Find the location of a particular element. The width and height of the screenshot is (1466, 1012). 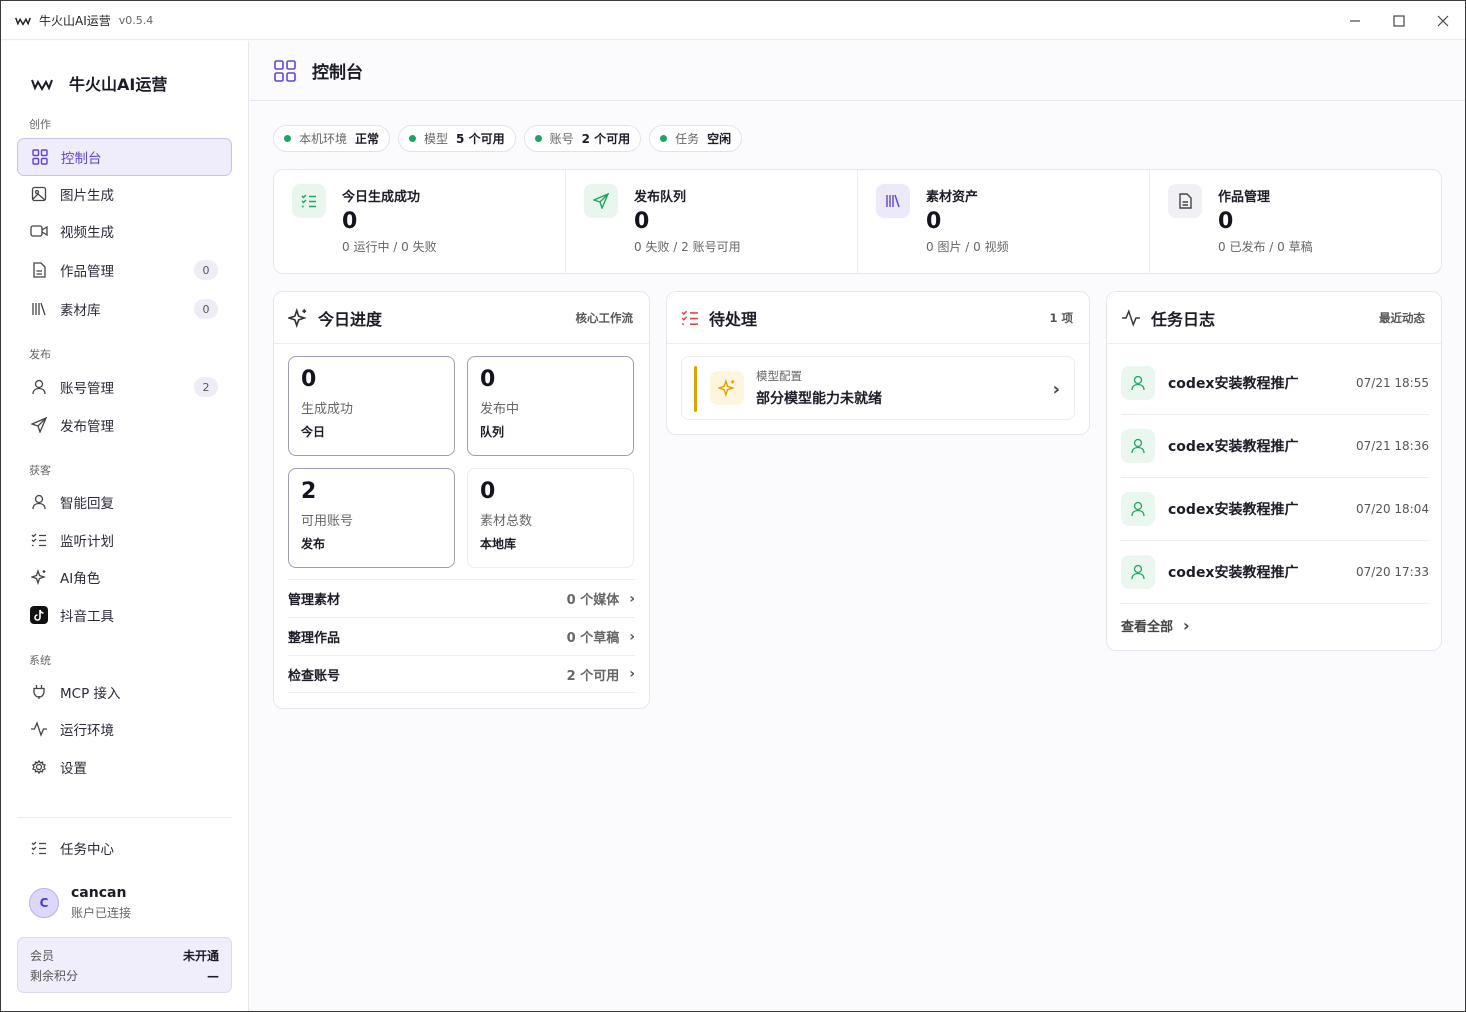

sidebar-divider is located at coordinates (124, 817).